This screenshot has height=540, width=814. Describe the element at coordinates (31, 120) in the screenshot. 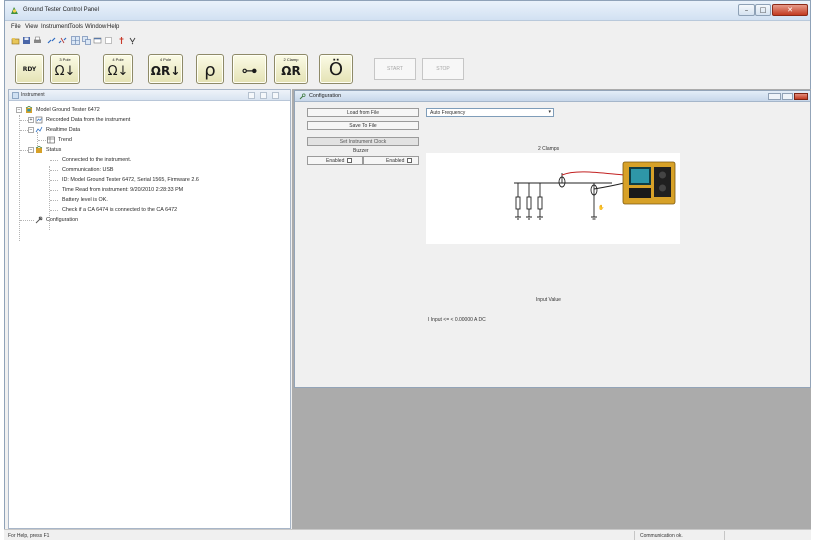

I see `expand-icon: +` at that location.